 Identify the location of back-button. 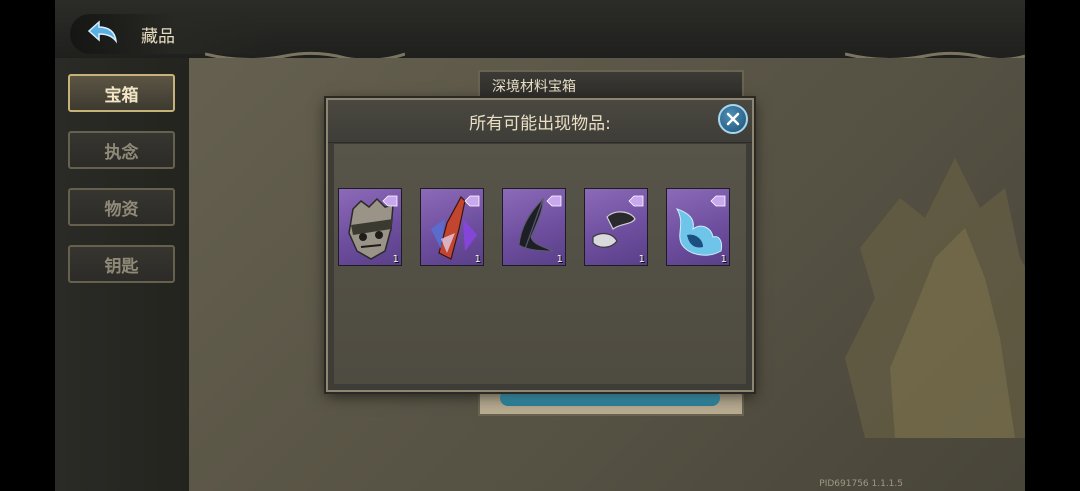
(103, 32).